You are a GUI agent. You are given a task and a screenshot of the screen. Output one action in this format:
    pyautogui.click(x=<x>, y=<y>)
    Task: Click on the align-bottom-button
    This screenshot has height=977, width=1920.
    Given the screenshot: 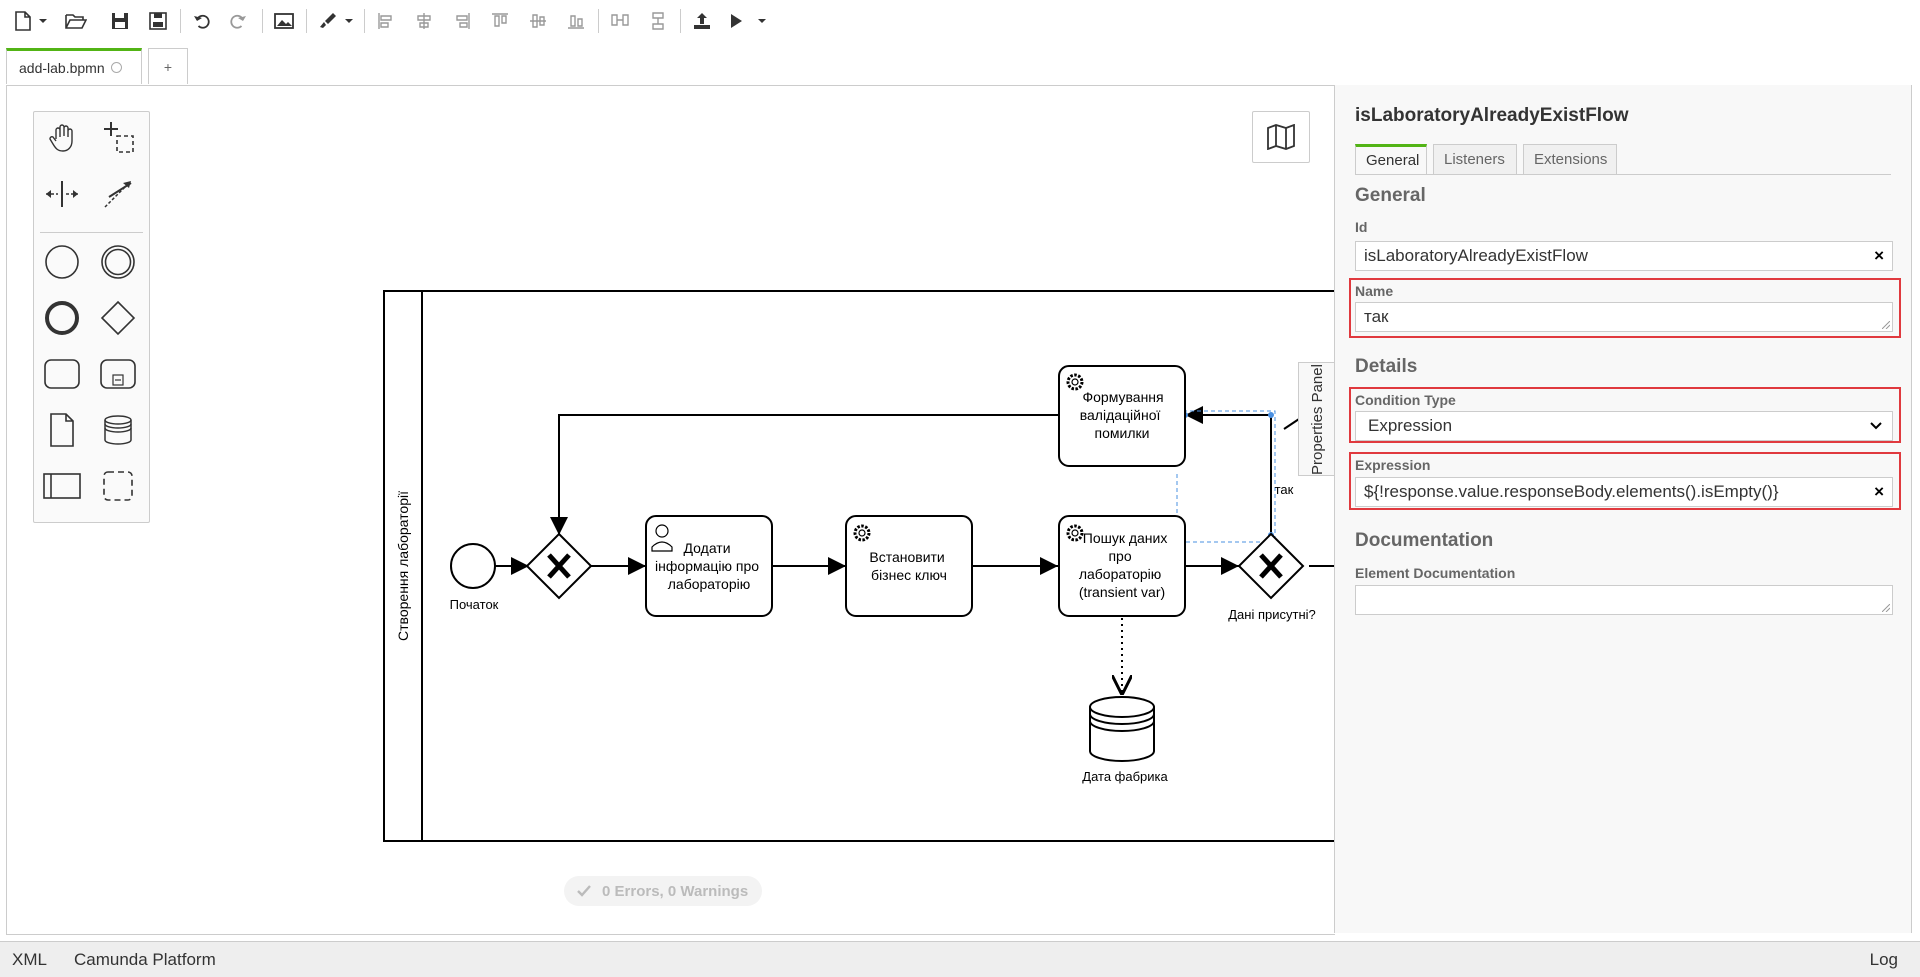 What is the action you would take?
    pyautogui.click(x=576, y=21)
    